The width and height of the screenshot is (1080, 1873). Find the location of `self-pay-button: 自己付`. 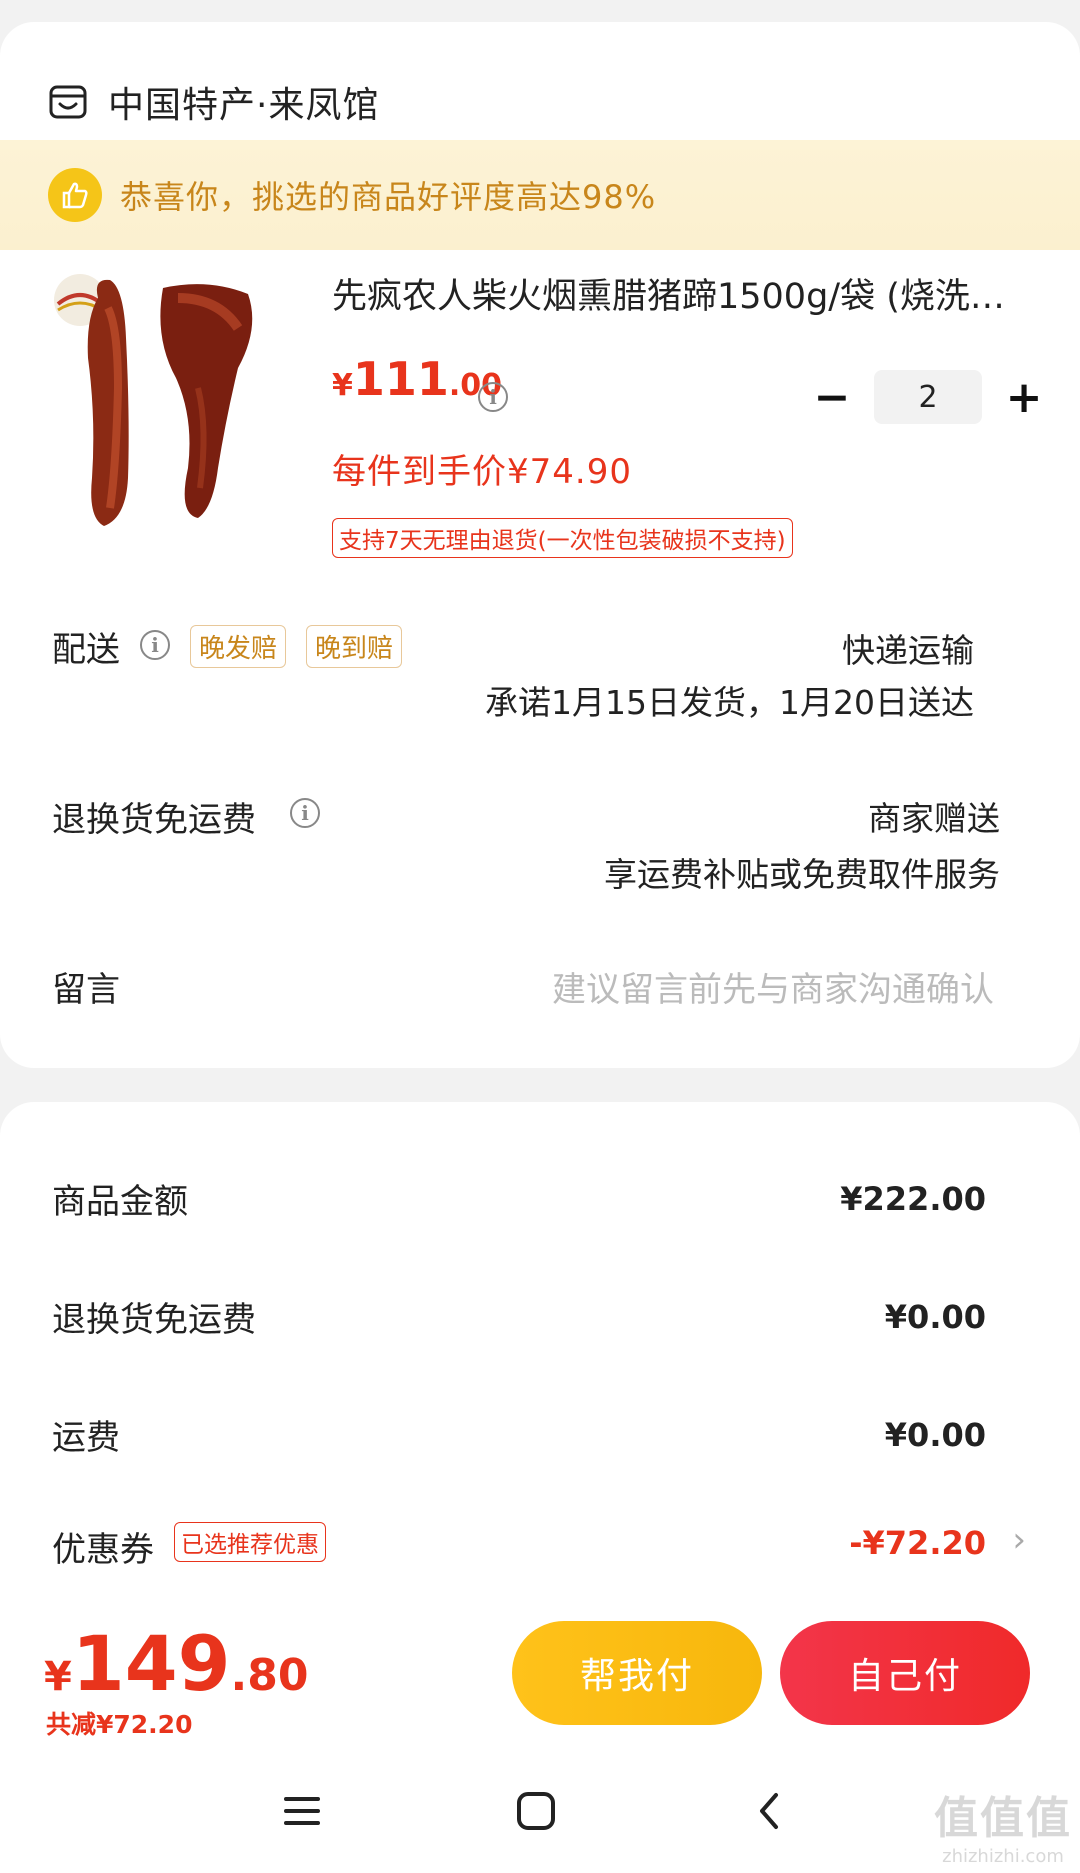

self-pay-button: 自己付 is located at coordinates (905, 1673).